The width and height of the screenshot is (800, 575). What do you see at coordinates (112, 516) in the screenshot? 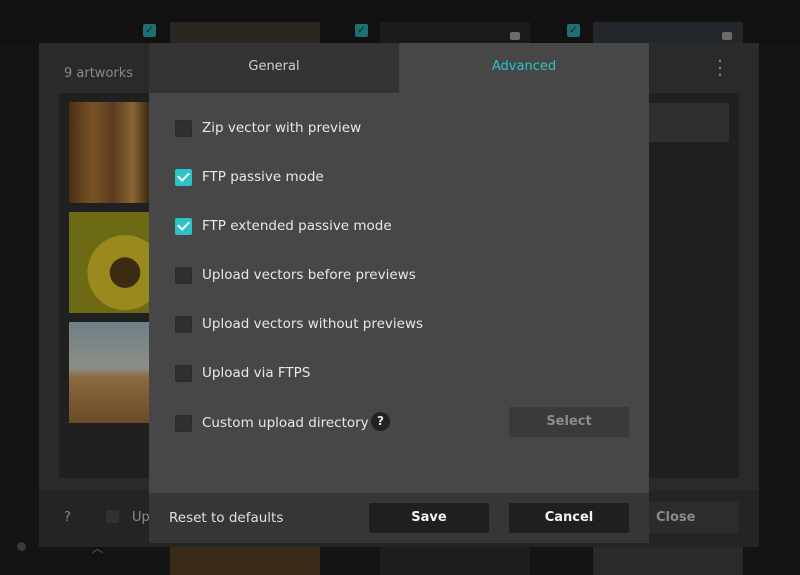
I see `background-checkbox` at bounding box center [112, 516].